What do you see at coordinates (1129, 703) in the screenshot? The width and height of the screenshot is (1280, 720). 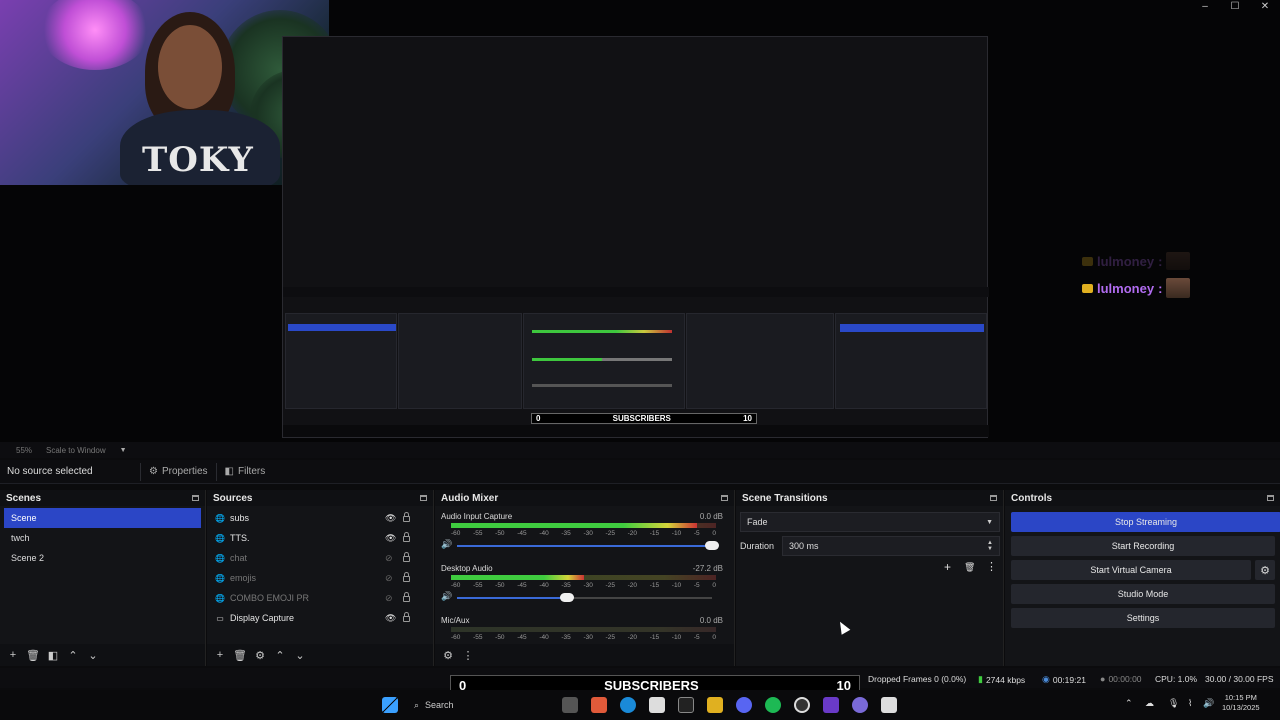 I see `chevron-up-icon: ⌃` at bounding box center [1129, 703].